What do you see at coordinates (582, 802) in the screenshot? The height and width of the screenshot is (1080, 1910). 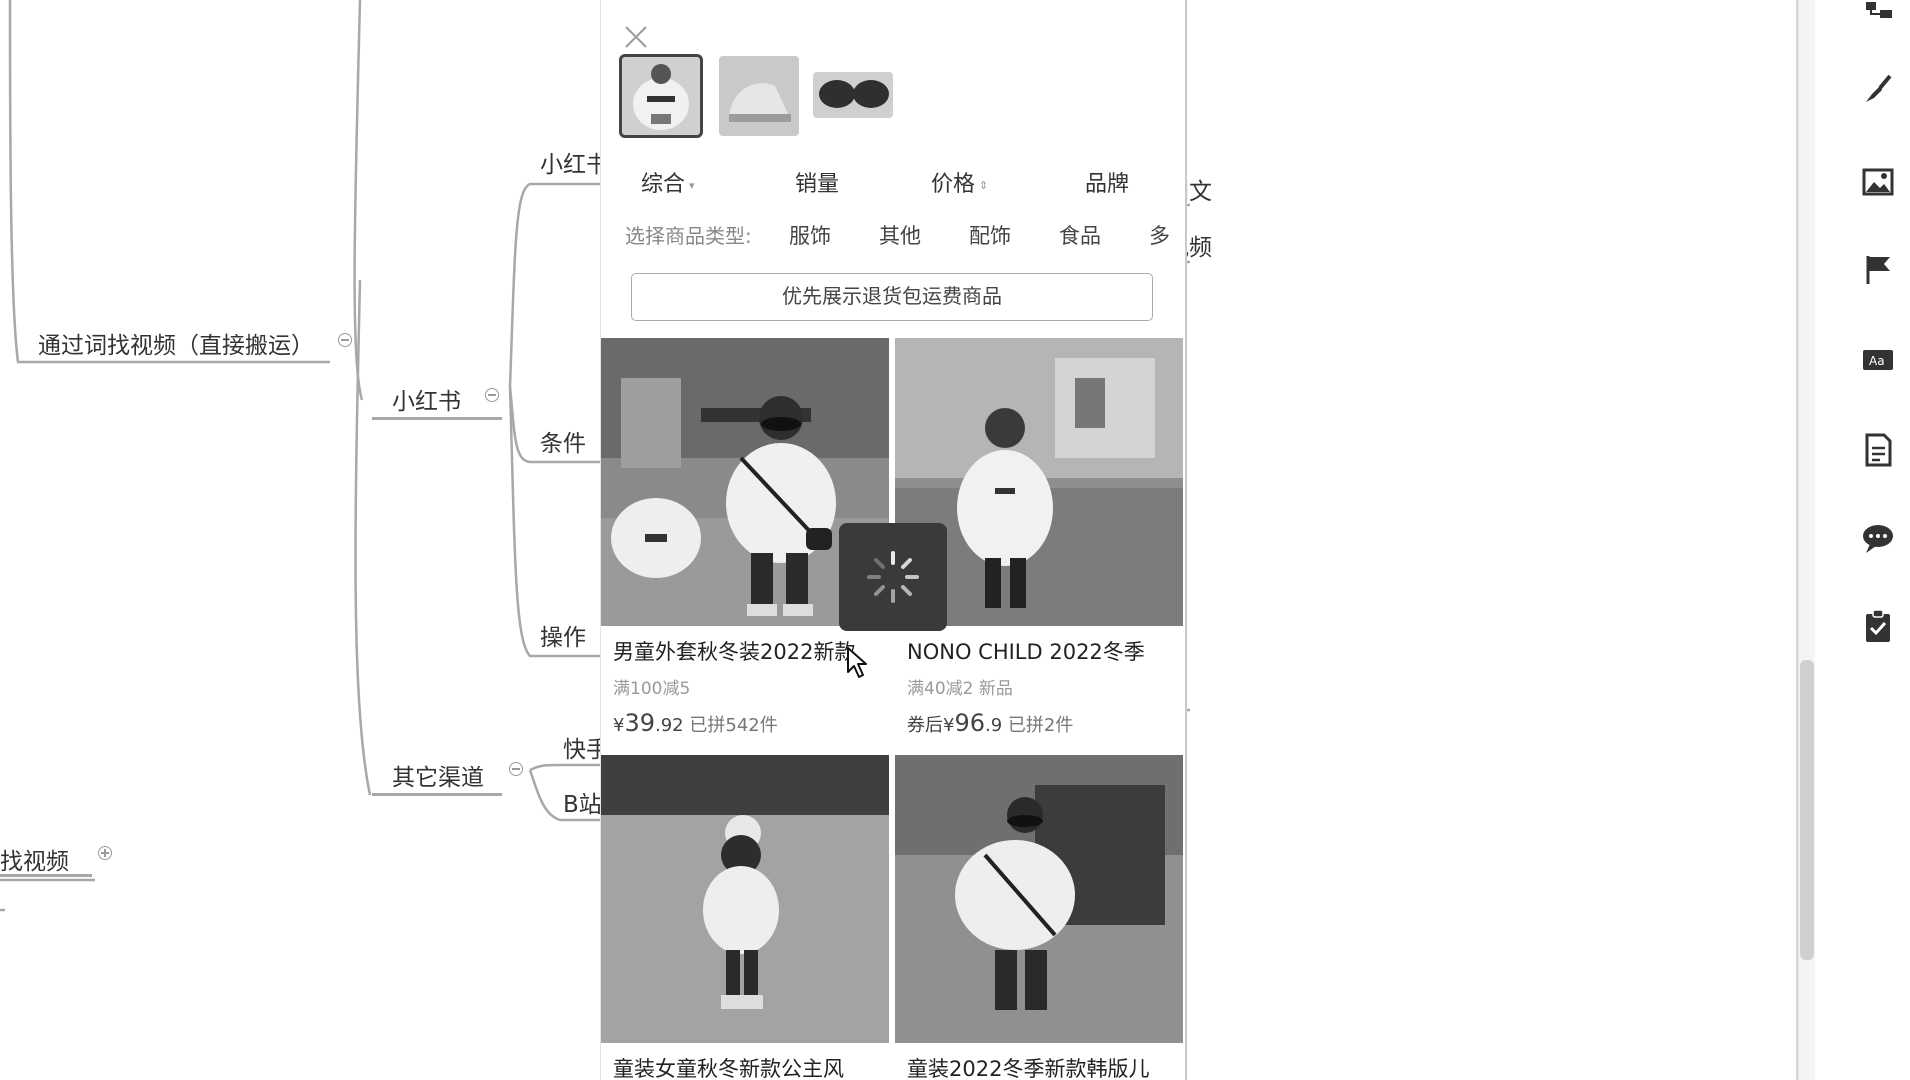 I see `node-bilibili: B站` at bounding box center [582, 802].